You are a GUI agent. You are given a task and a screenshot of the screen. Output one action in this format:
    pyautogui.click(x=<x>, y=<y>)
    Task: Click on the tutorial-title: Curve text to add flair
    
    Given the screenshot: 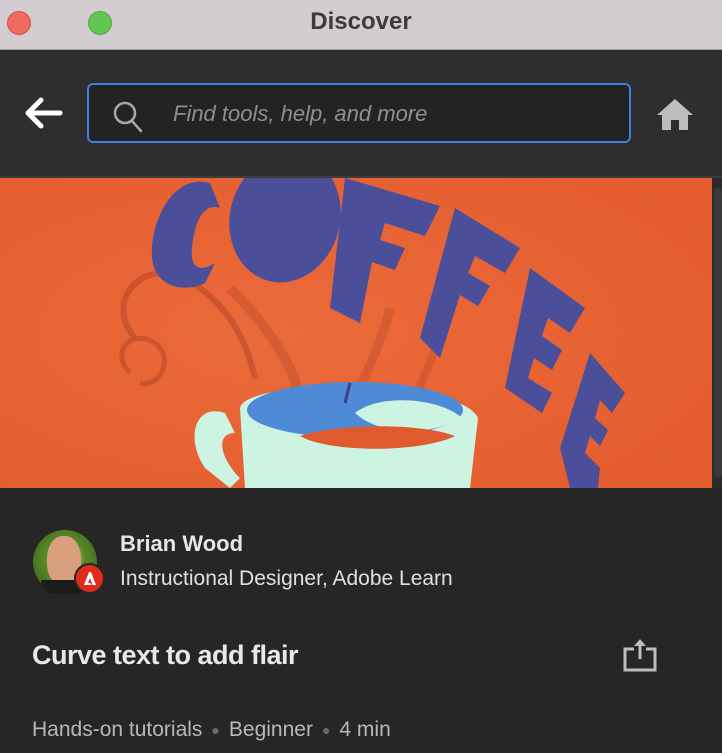 What is the action you would take?
    pyautogui.click(x=165, y=655)
    